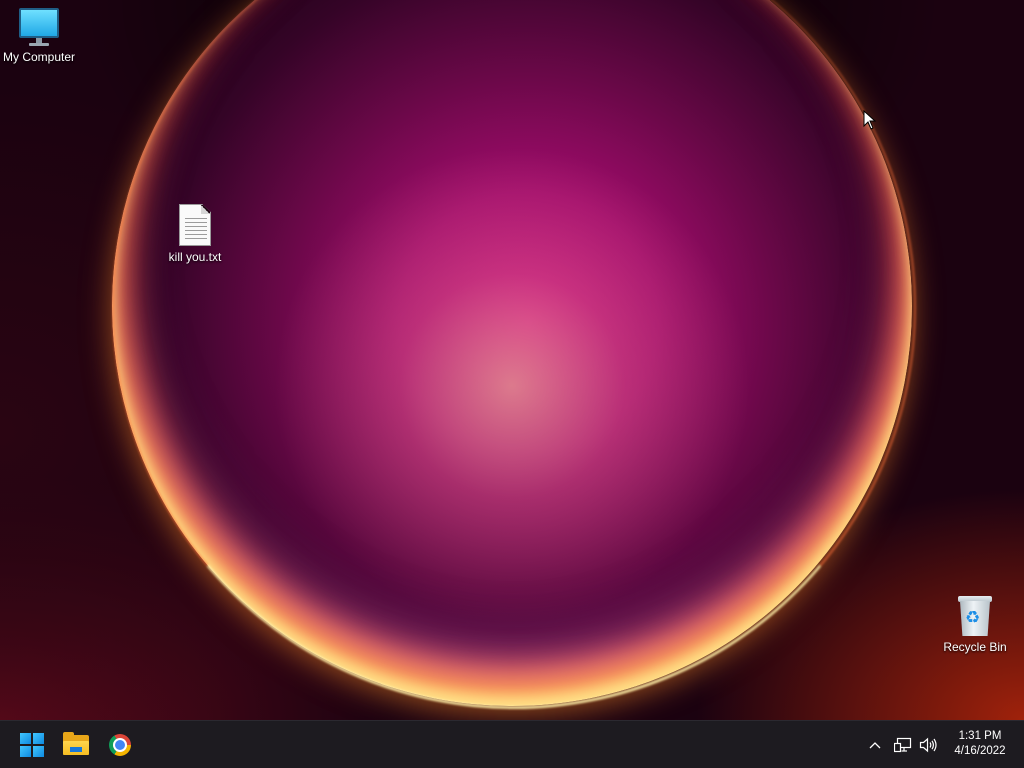  What do you see at coordinates (975, 647) in the screenshot?
I see `desktop-icon-label: Recycle Bin` at bounding box center [975, 647].